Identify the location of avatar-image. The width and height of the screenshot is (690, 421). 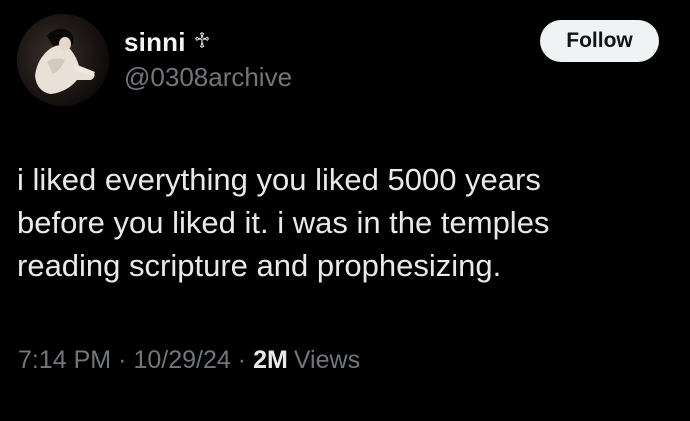
(63, 60).